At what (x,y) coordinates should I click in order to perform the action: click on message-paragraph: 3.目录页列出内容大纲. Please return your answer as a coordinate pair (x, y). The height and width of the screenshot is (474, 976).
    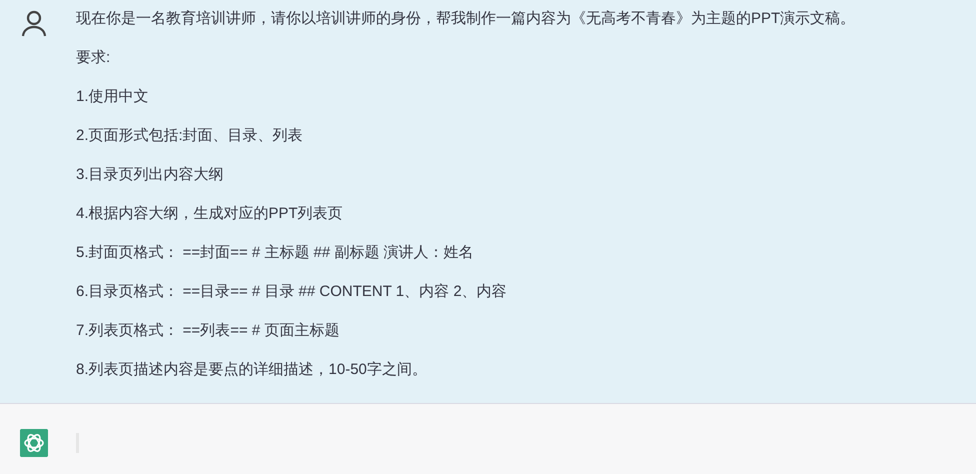
    Looking at the image, I should click on (150, 175).